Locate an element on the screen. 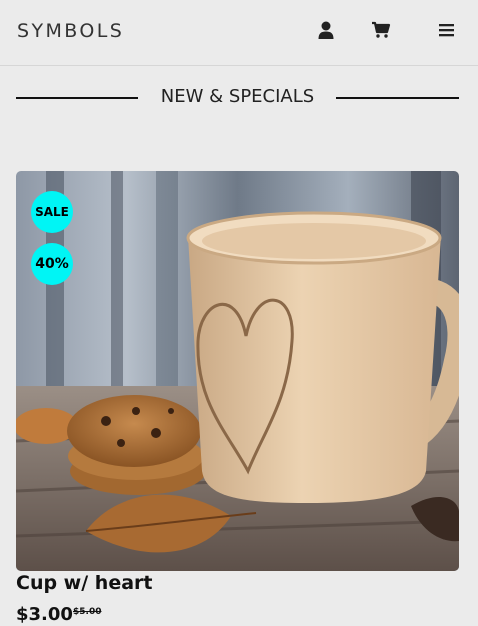  discount-badge: 40% is located at coordinates (52, 264).